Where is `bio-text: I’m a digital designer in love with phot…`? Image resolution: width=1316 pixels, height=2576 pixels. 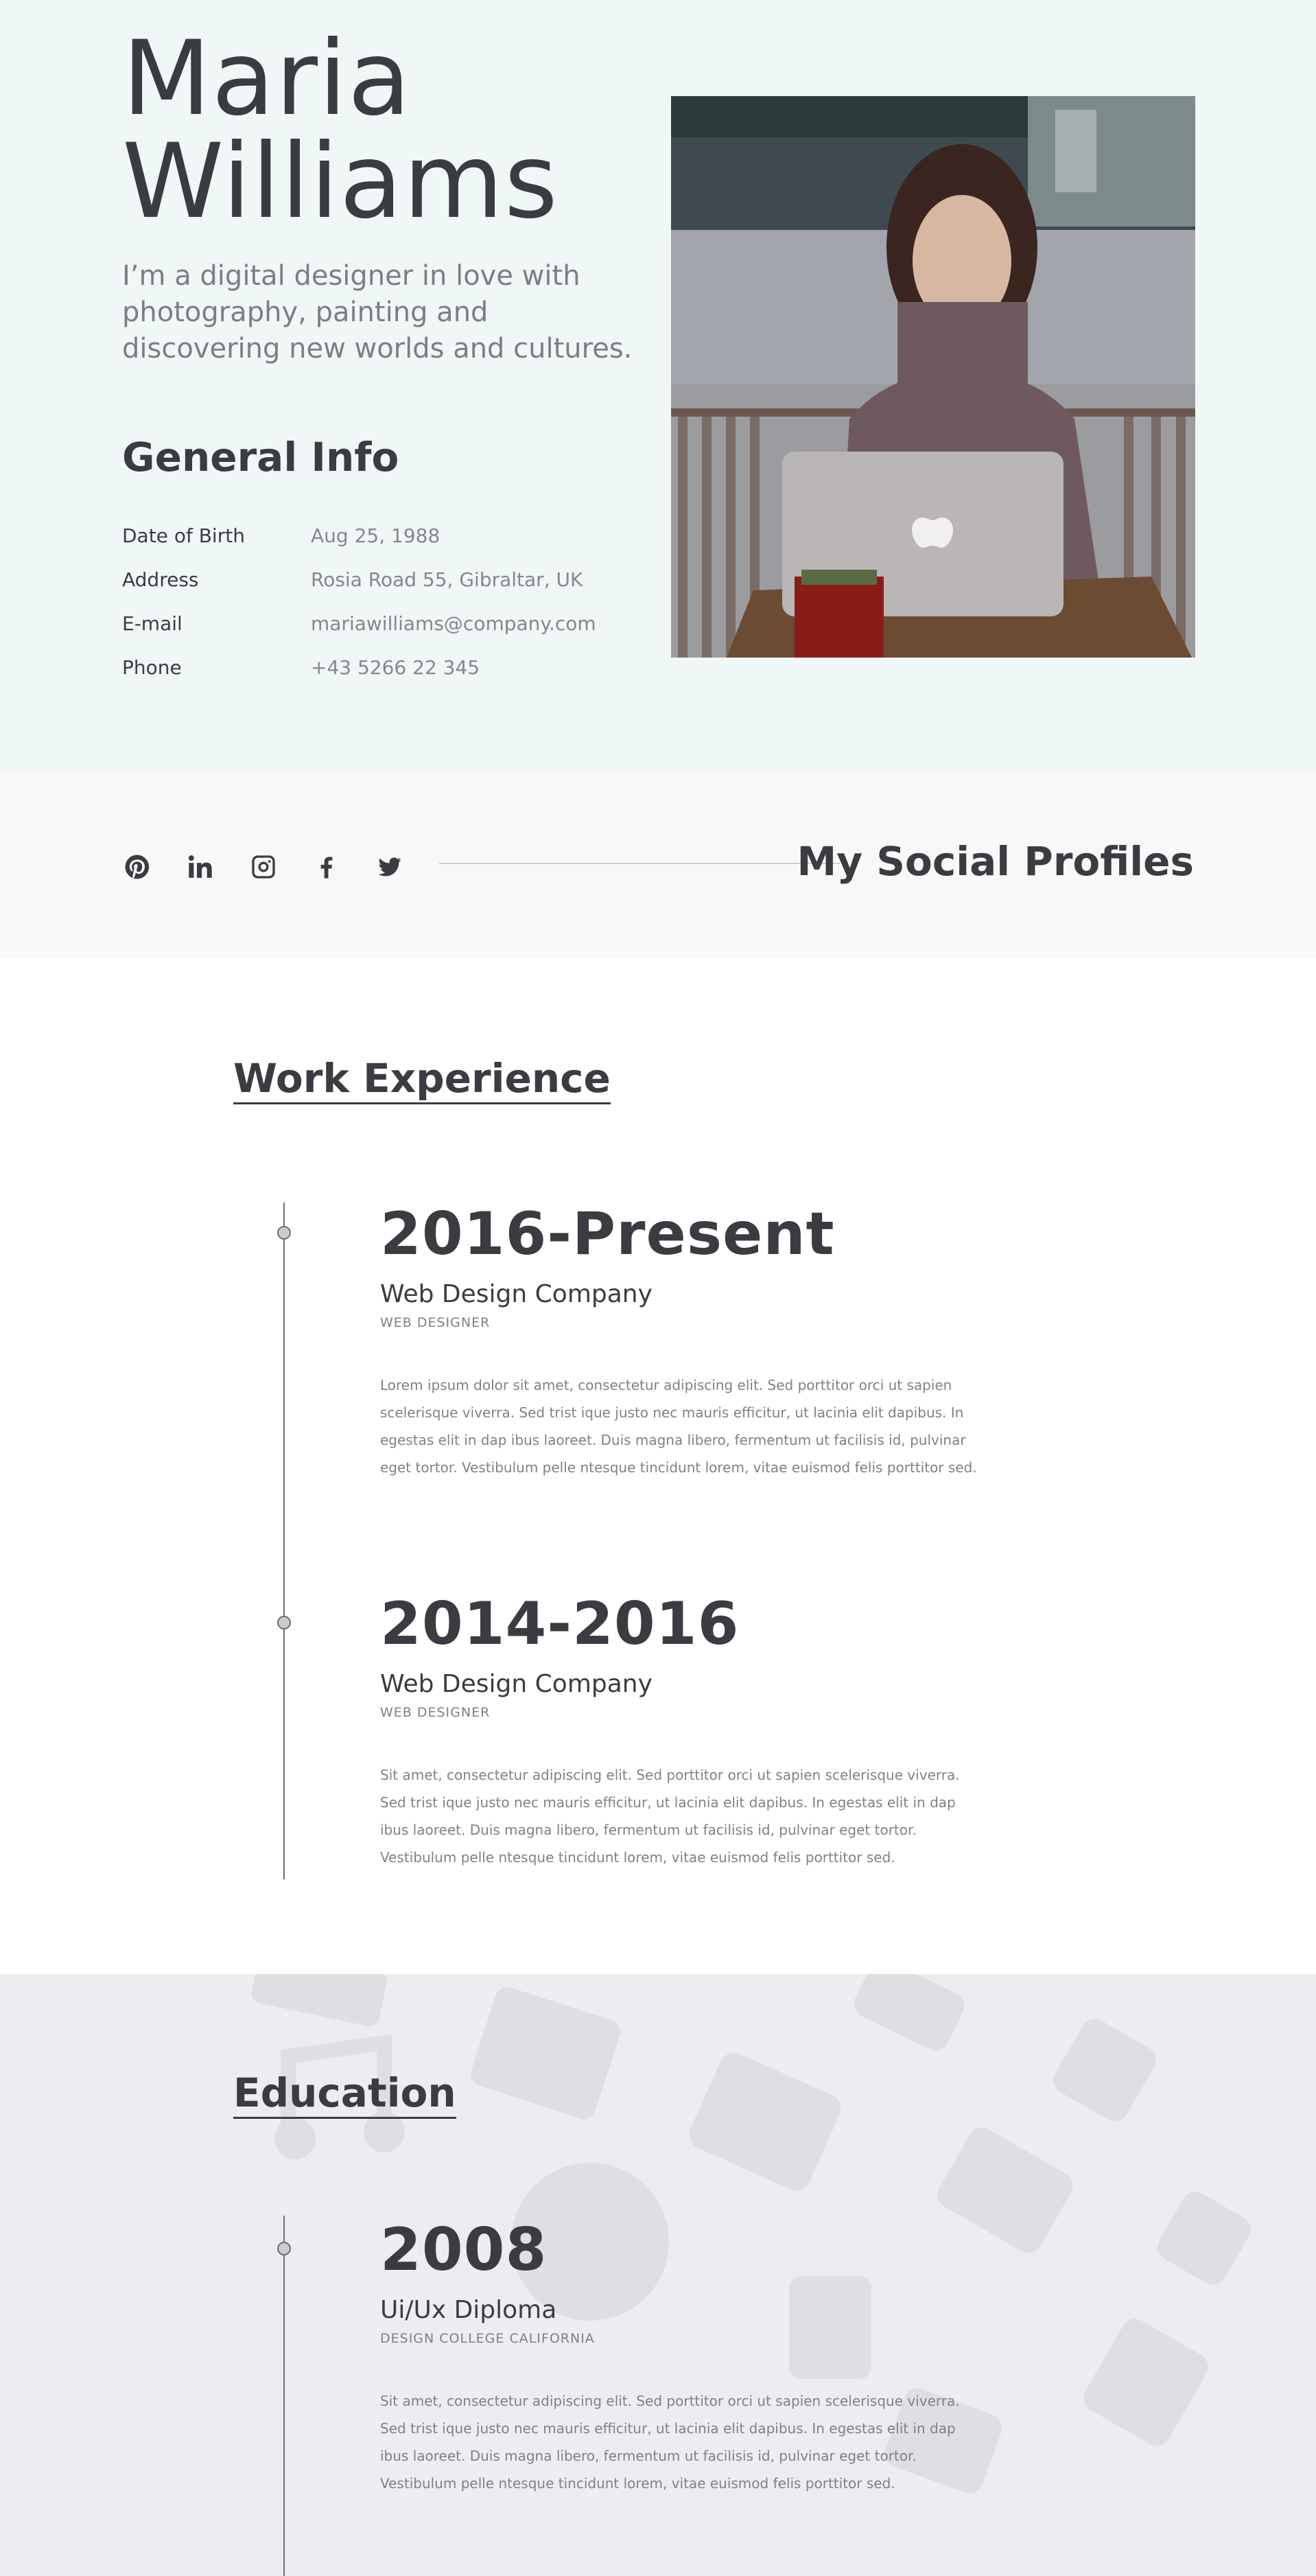 bio-text: I’m a digital designer in love with phot… is located at coordinates (377, 312).